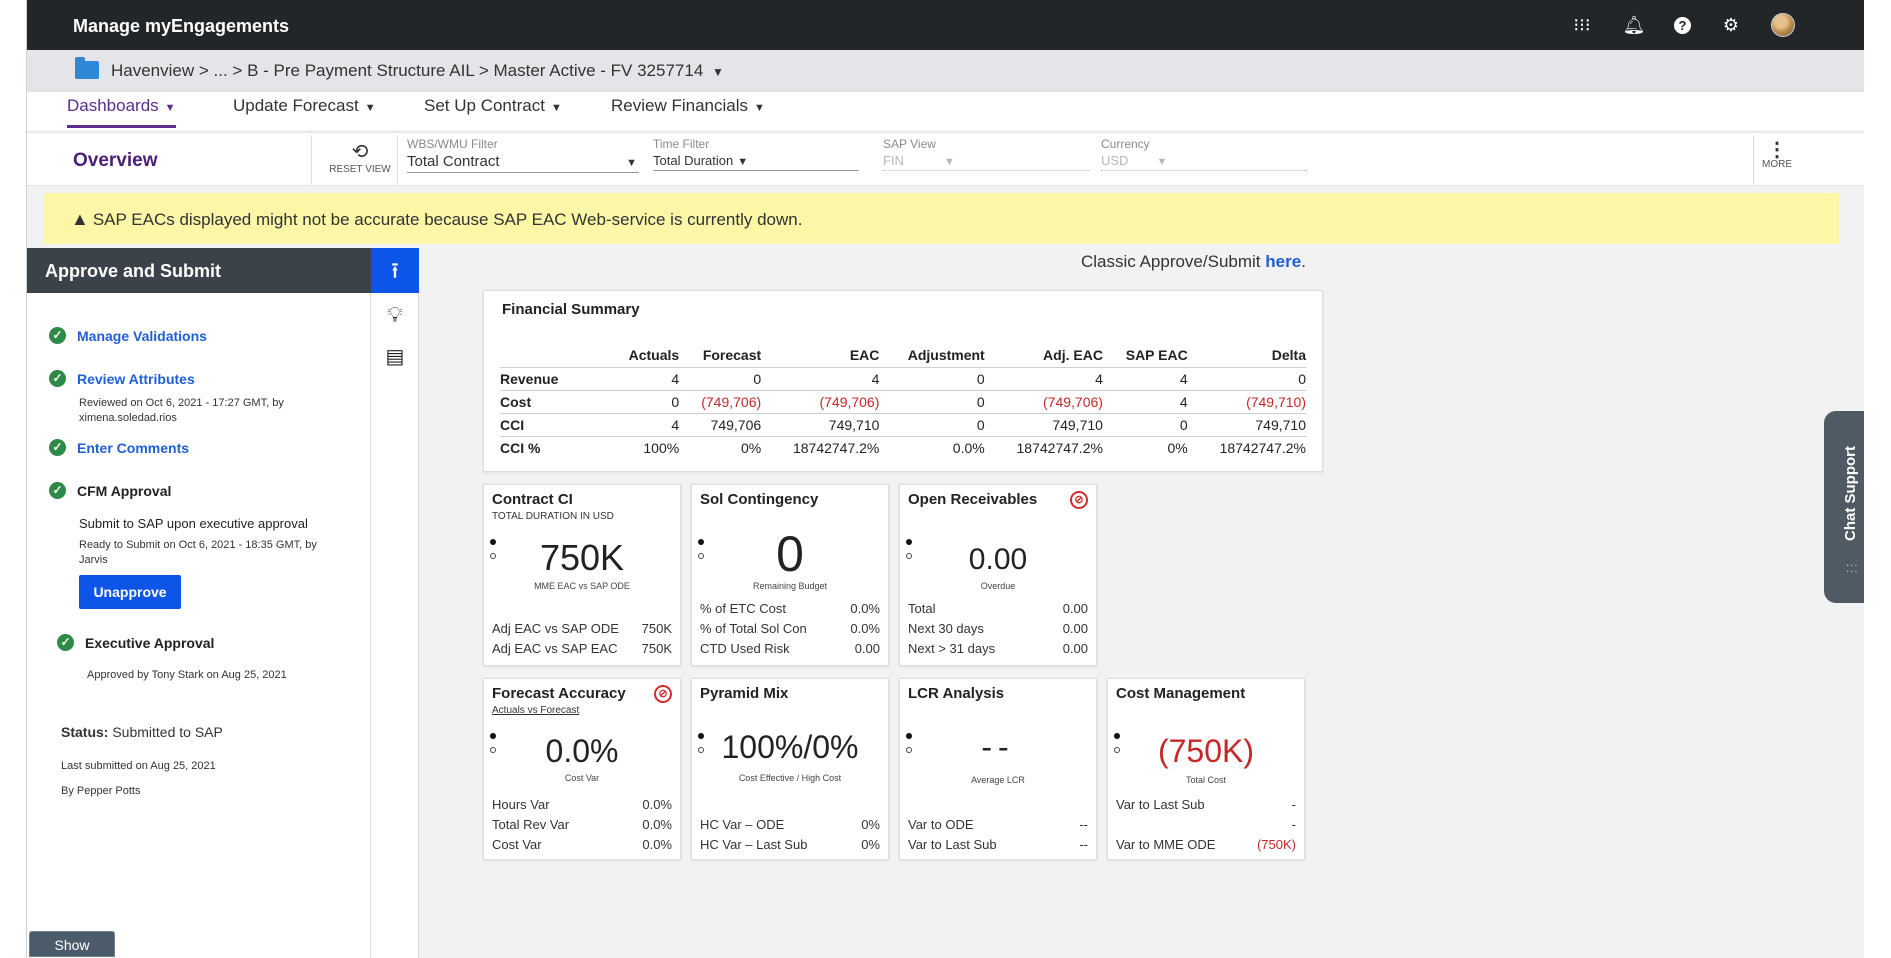  I want to click on tab-set-up-contract-label: Set Up Contract, so click(484, 105).